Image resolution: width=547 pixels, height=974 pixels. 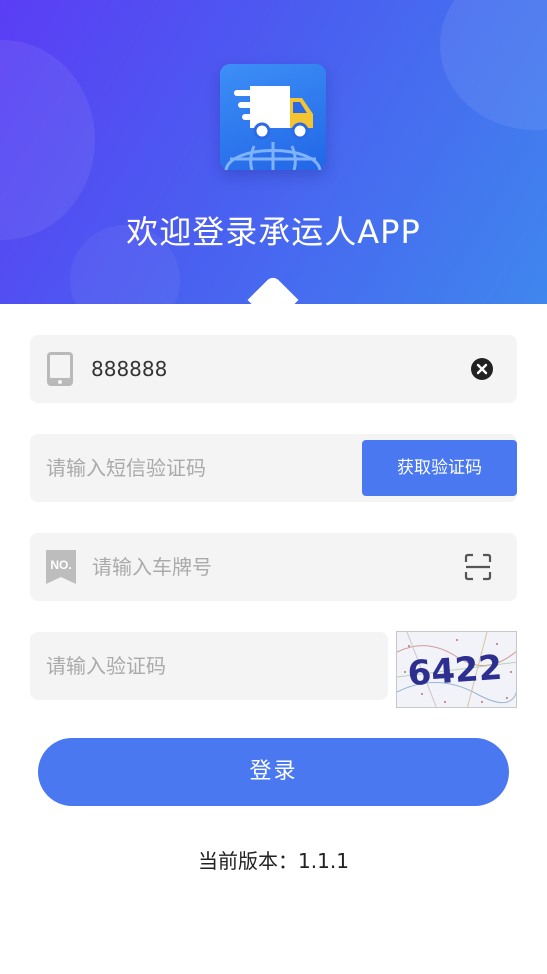 I want to click on captcha-input: 请输入验证码, so click(x=106, y=666).